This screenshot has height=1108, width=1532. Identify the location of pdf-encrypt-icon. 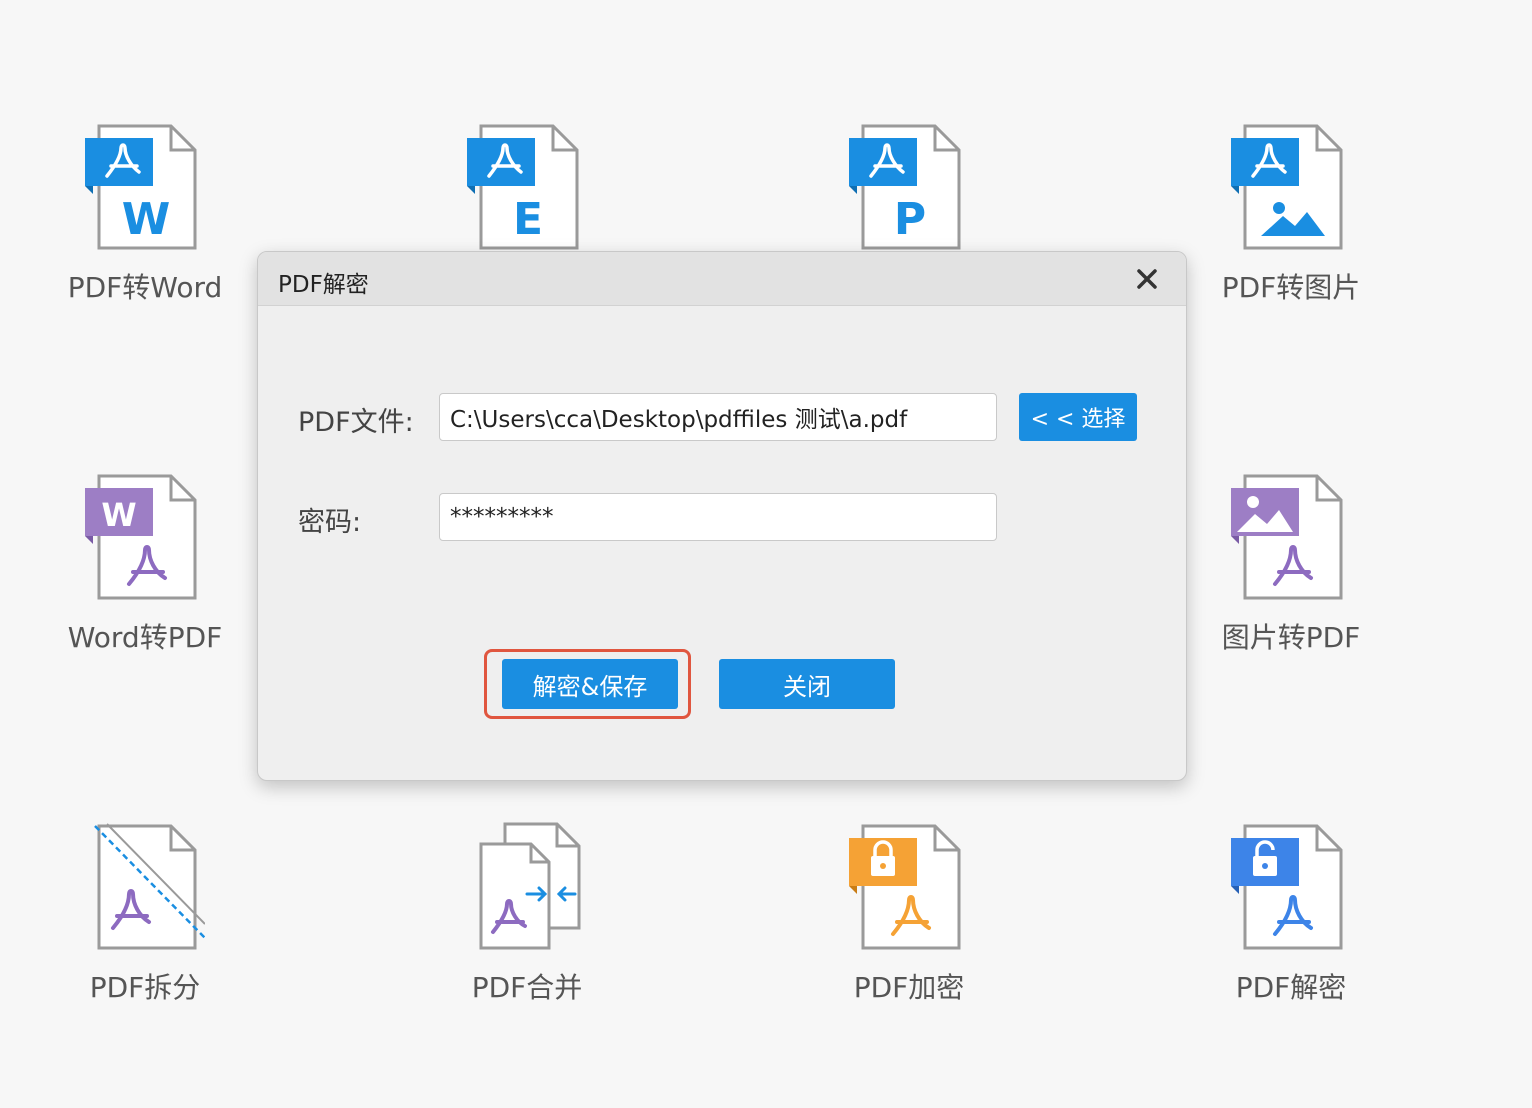
(905, 887).